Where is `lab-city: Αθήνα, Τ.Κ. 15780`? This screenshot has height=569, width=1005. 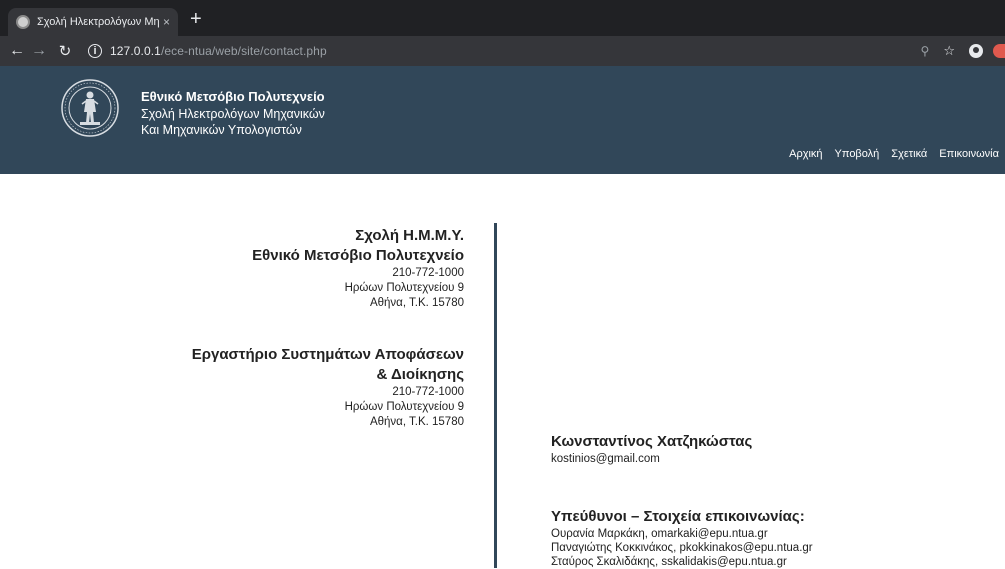 lab-city: Αθήνα, Τ.Κ. 15780 is located at coordinates (416, 422).